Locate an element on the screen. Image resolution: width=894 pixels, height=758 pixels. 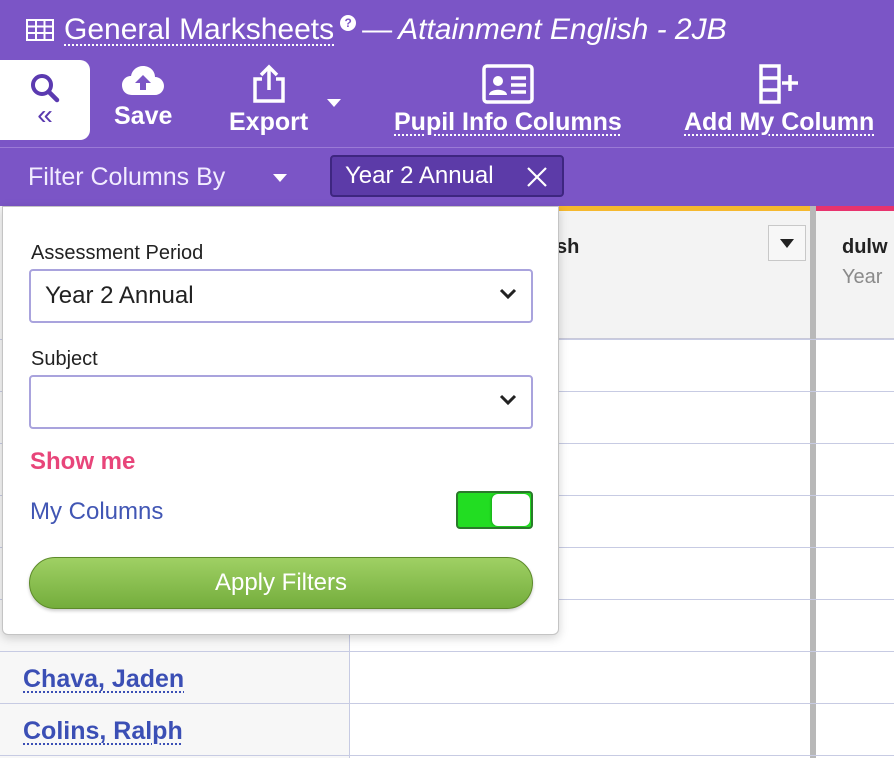
pupil-info-columns-label: Pupil Info Columns is located at coordinates (508, 122).